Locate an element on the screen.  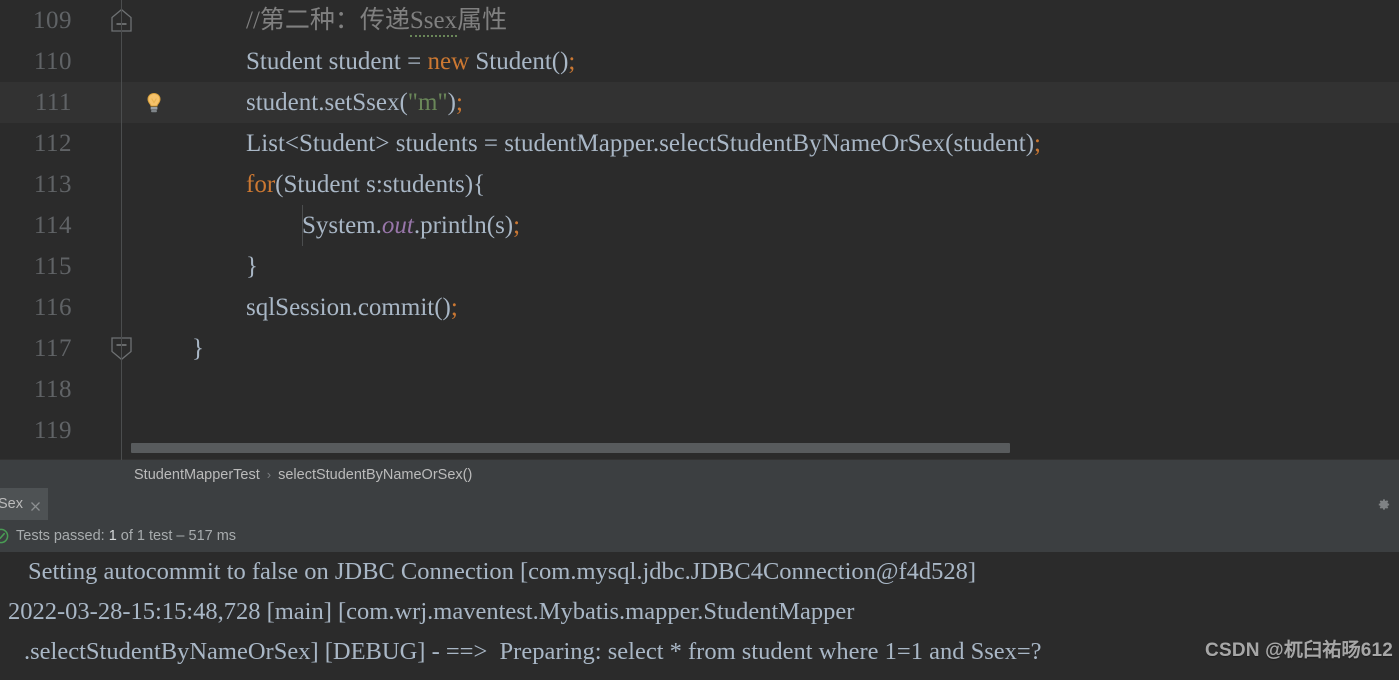
code-line-117: 117} is located at coordinates (699, 348).